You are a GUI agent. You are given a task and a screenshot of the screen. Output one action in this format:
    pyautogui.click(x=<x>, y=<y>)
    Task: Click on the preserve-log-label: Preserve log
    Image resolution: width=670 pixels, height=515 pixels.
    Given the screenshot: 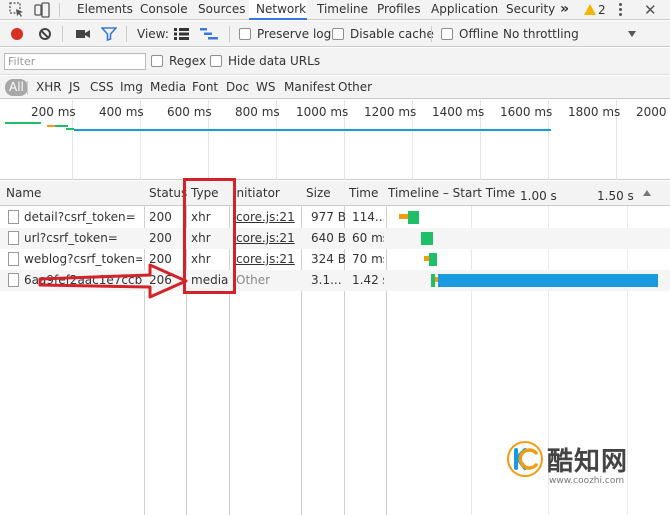 What is the action you would take?
    pyautogui.click(x=294, y=34)
    